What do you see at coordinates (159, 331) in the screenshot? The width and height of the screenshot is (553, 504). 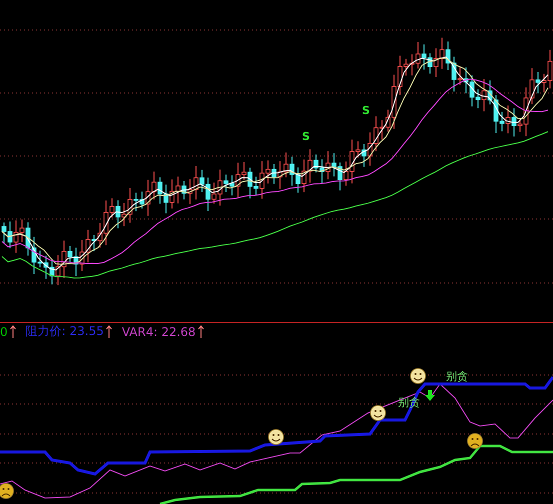 I see `legend-value: VAR4: 22.68` at bounding box center [159, 331].